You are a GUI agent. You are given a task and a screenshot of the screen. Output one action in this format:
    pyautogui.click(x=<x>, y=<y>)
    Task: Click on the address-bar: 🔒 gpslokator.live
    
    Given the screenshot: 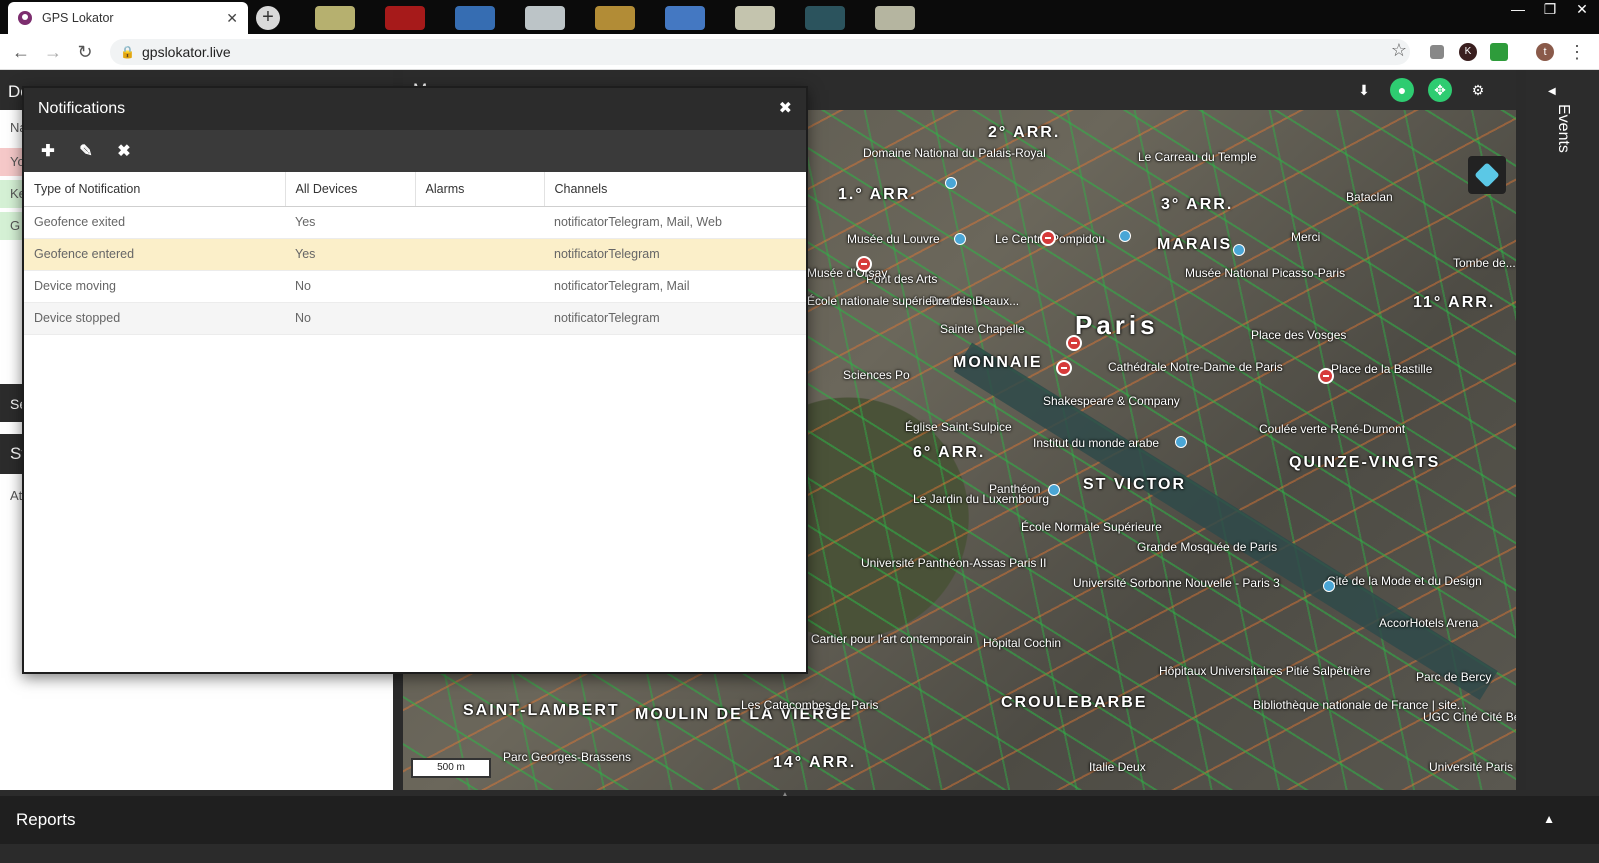 What is the action you would take?
    pyautogui.click(x=760, y=52)
    